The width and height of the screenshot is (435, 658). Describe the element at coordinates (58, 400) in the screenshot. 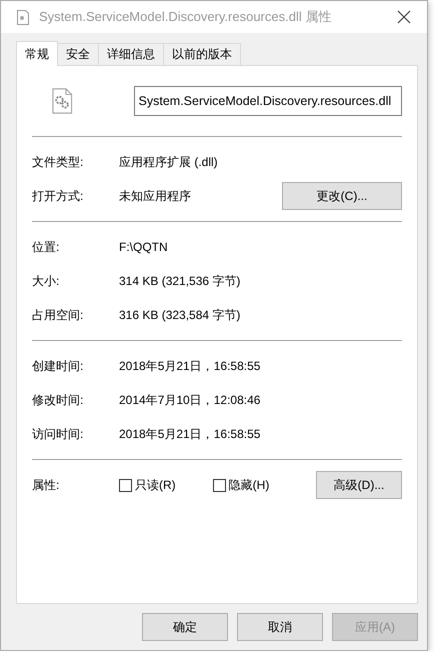

I see `property-label: 修改时间:` at that location.